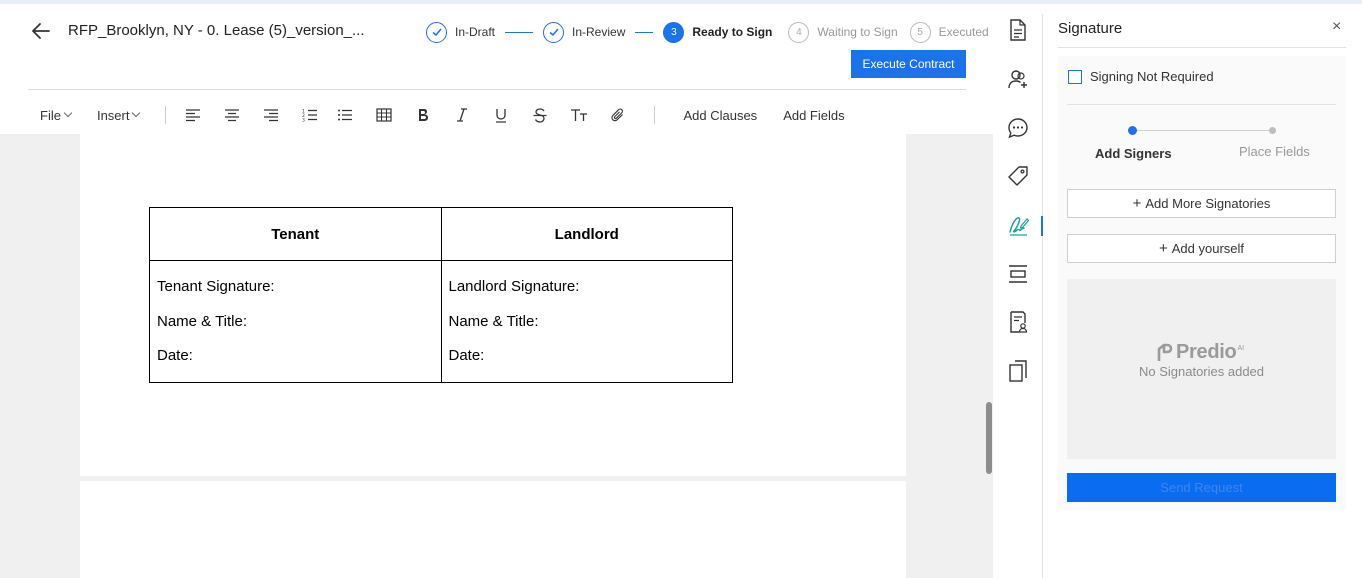 The image size is (1362, 578). I want to click on file-menu: File, so click(56, 115).